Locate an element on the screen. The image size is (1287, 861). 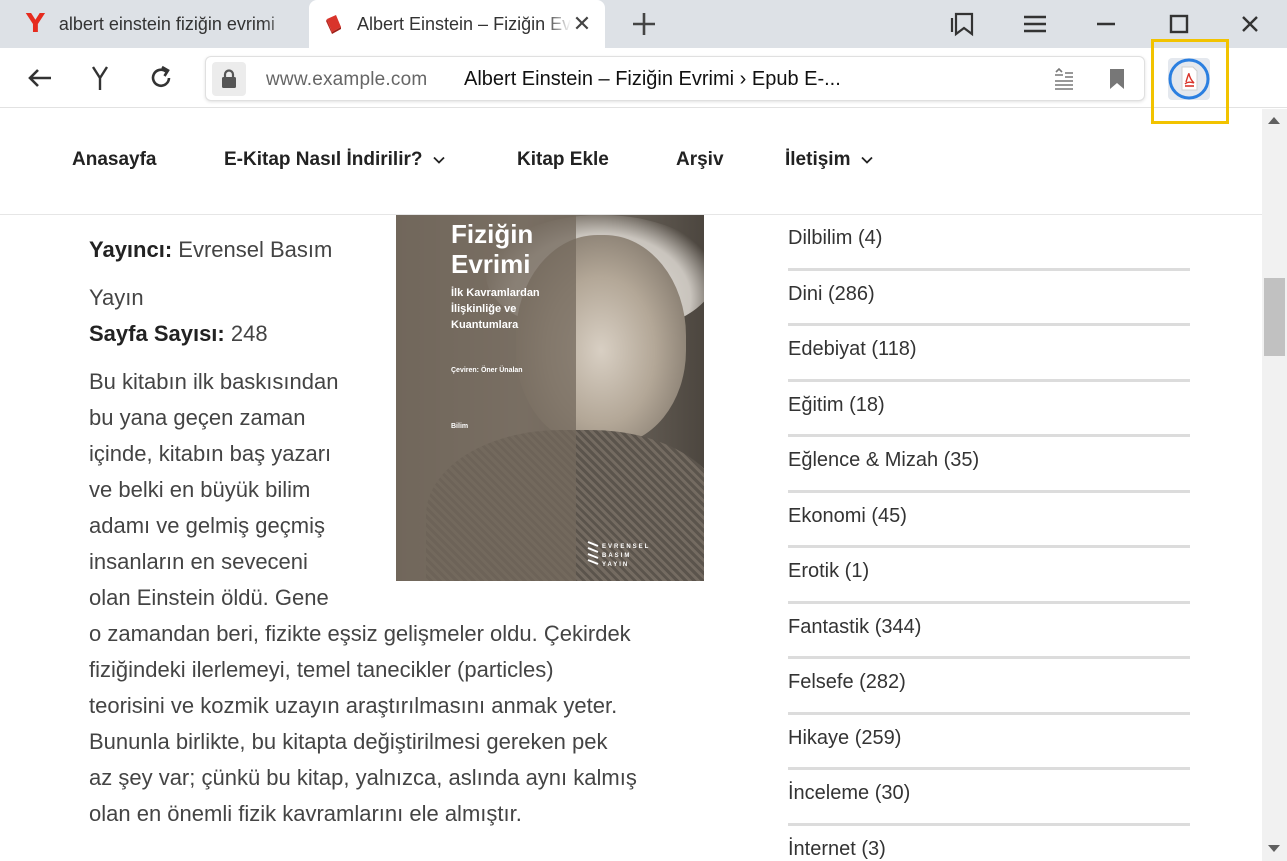
cover-subtitle-line: İlk Kavramlardan is located at coordinates (495, 293).